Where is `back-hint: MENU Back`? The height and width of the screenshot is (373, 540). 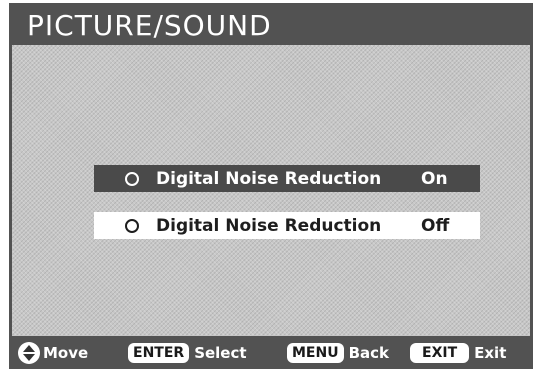
back-hint: MENU Back is located at coordinates (338, 352).